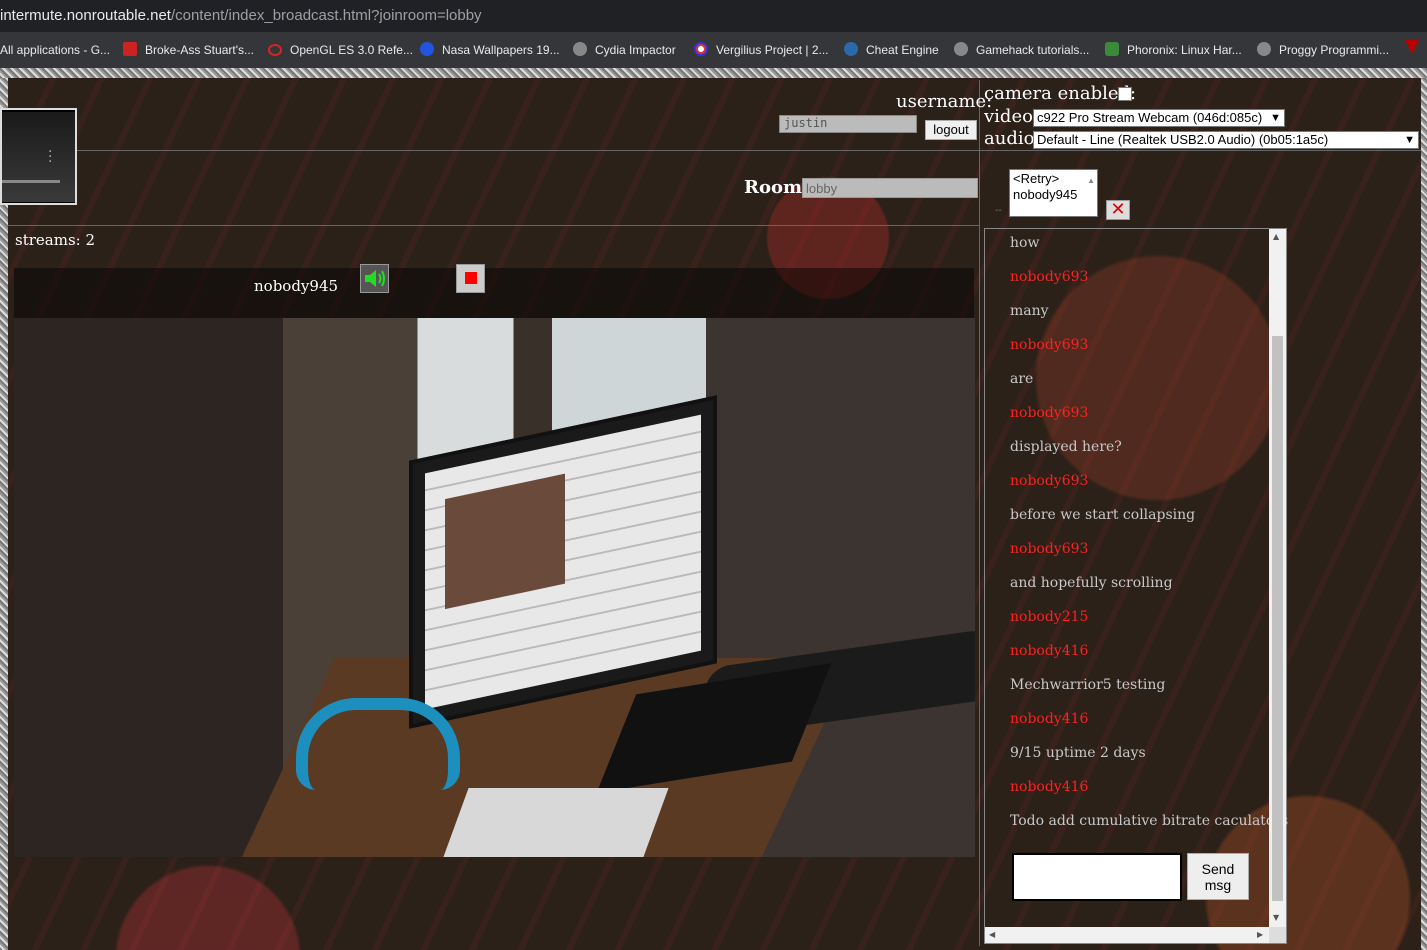 The width and height of the screenshot is (1427, 950). Describe the element at coordinates (851, 49) in the screenshot. I see `cheat-engine-icon` at that location.